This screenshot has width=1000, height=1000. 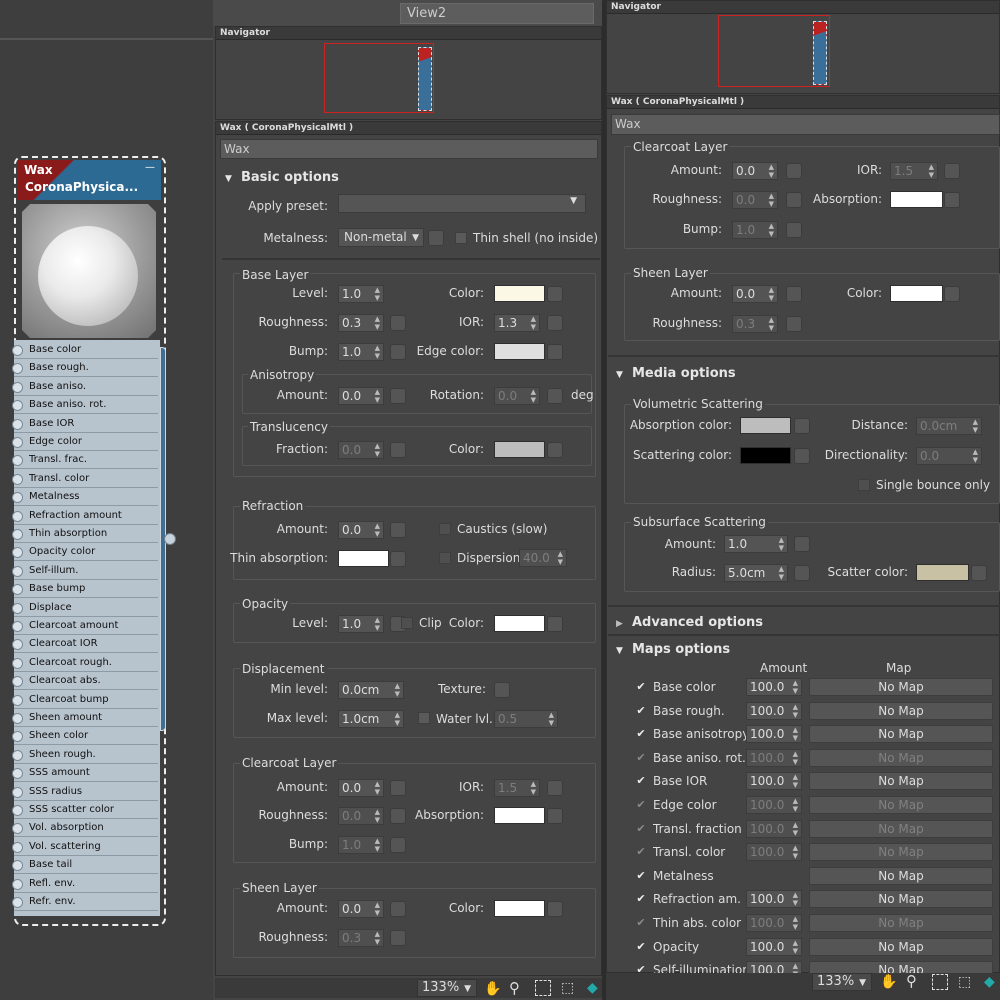 What do you see at coordinates (949, 426) in the screenshot?
I see `distance-input: 0.0cm ▲ ▼` at bounding box center [949, 426].